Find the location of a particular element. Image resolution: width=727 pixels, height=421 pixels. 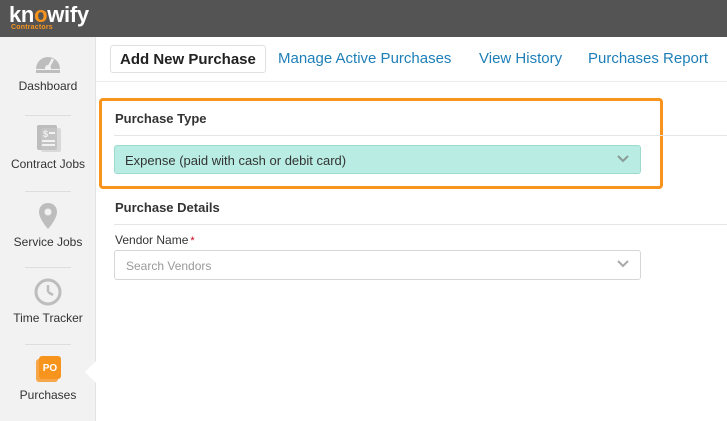

tab-view-history: View History is located at coordinates (520, 59).